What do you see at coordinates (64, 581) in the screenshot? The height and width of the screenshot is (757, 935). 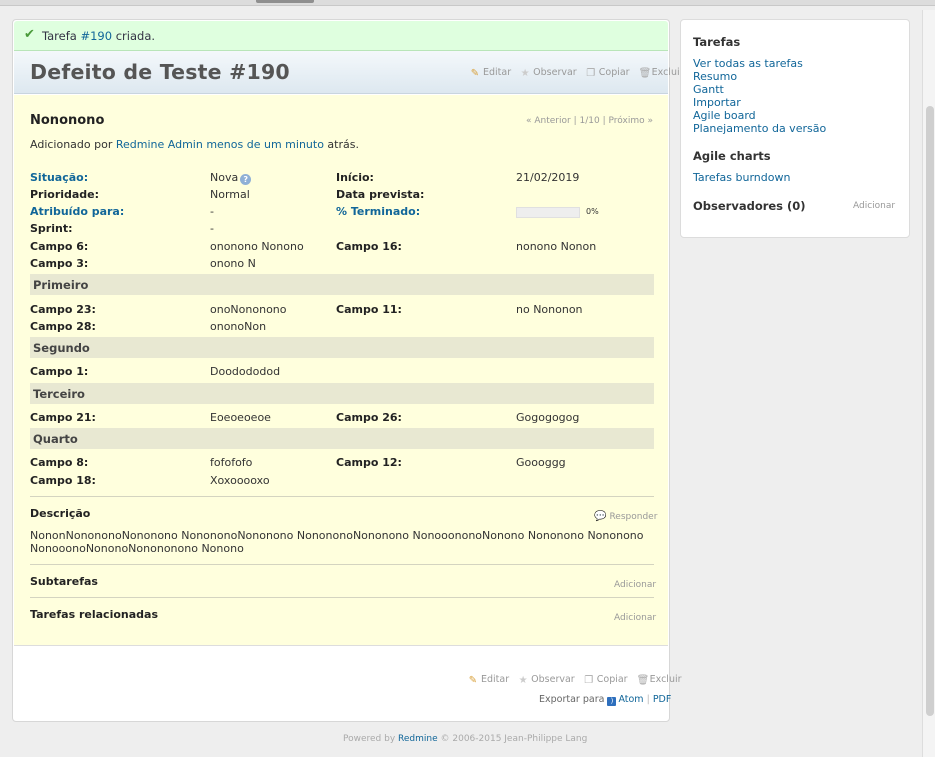 I see `subtasks-title: Subtarefas` at bounding box center [64, 581].